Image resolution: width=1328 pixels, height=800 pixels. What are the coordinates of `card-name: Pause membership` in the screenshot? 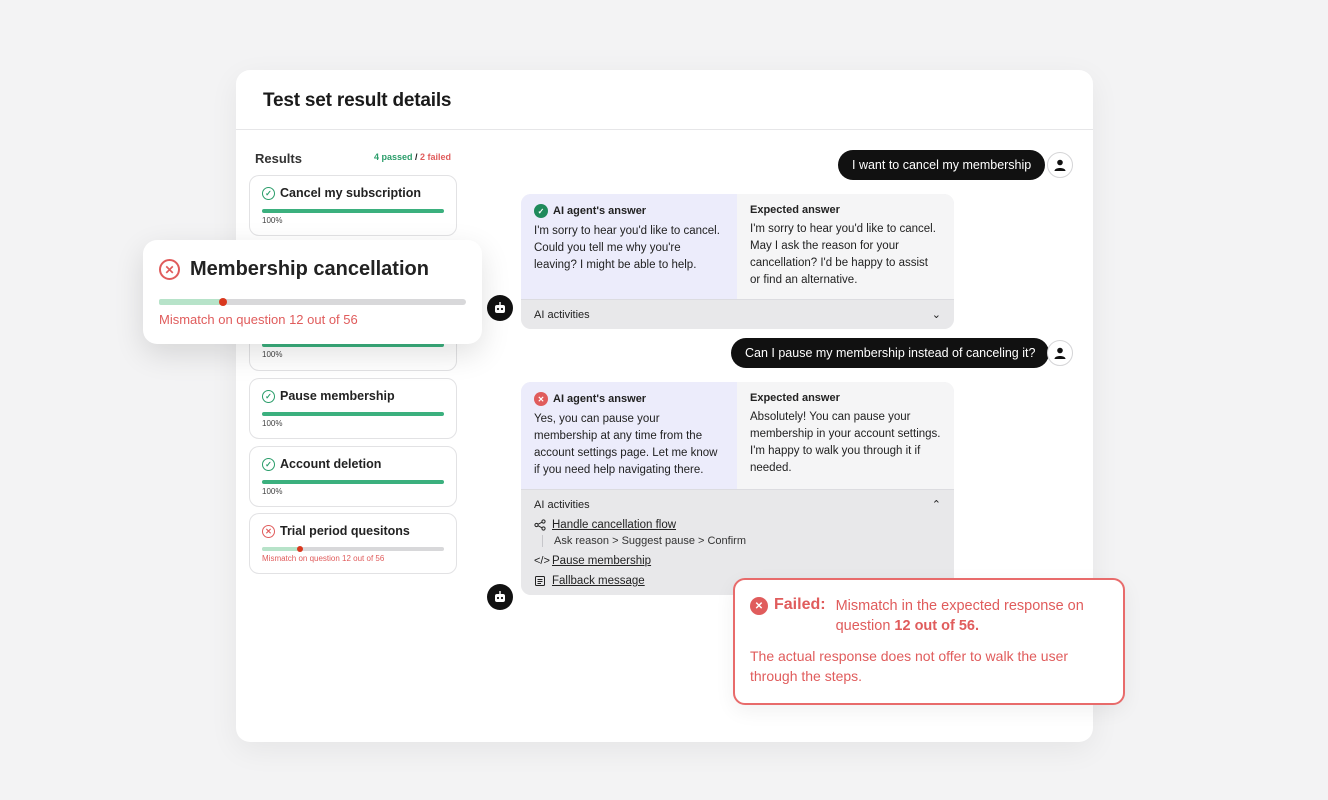 It's located at (337, 396).